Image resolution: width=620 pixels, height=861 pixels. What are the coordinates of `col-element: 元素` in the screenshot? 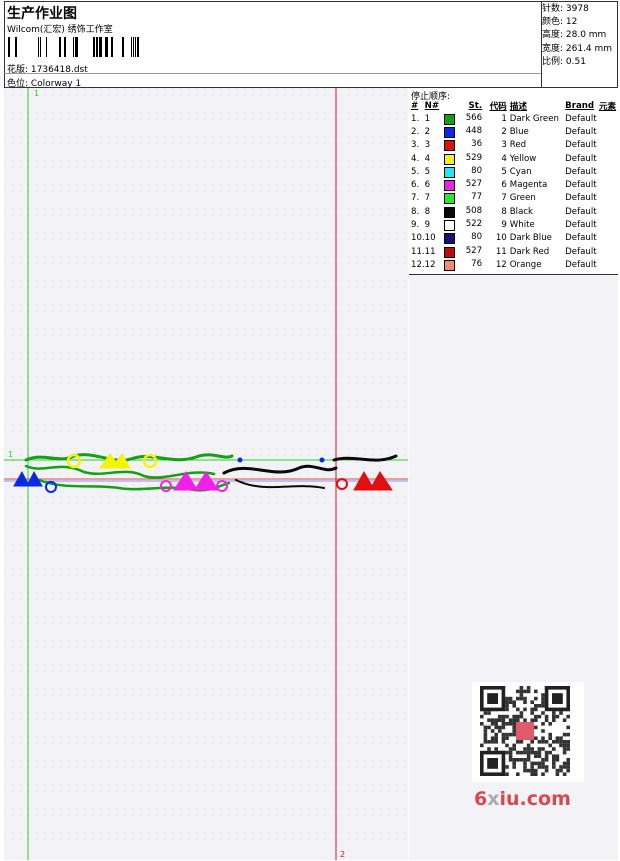 It's located at (607, 107).